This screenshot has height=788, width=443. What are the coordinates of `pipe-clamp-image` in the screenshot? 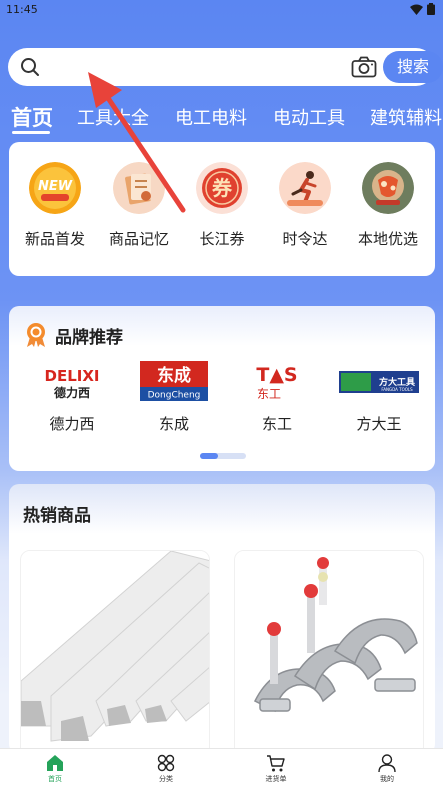 It's located at (329, 655).